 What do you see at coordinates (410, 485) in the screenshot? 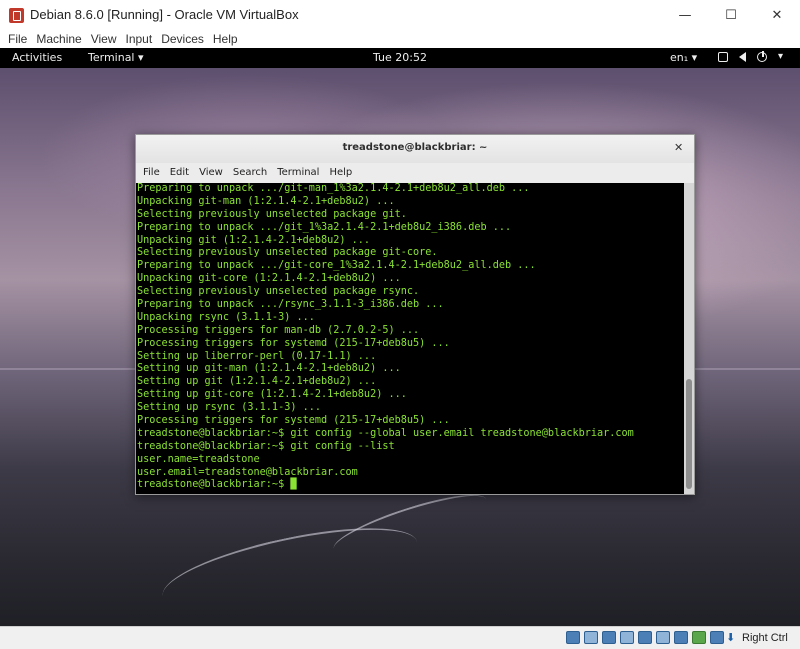
I see `terminal-prompt-line: treadstone@blackbriar:~$ █` at bounding box center [410, 485].